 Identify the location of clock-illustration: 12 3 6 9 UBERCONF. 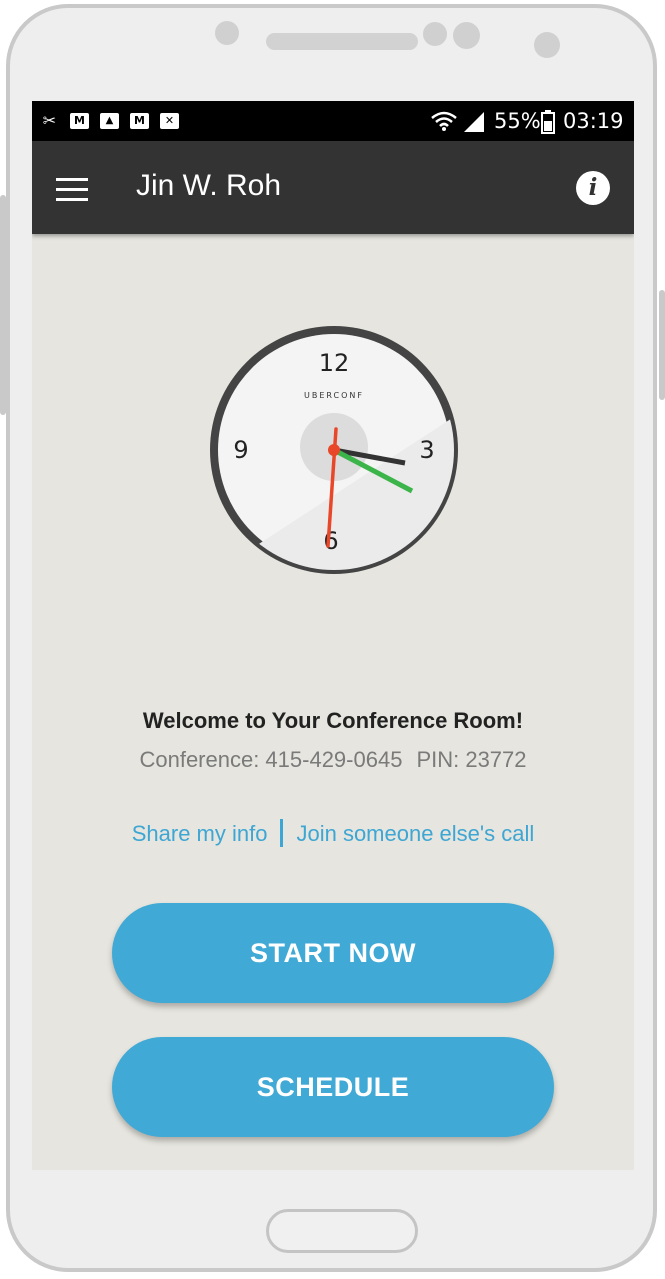
(334, 450).